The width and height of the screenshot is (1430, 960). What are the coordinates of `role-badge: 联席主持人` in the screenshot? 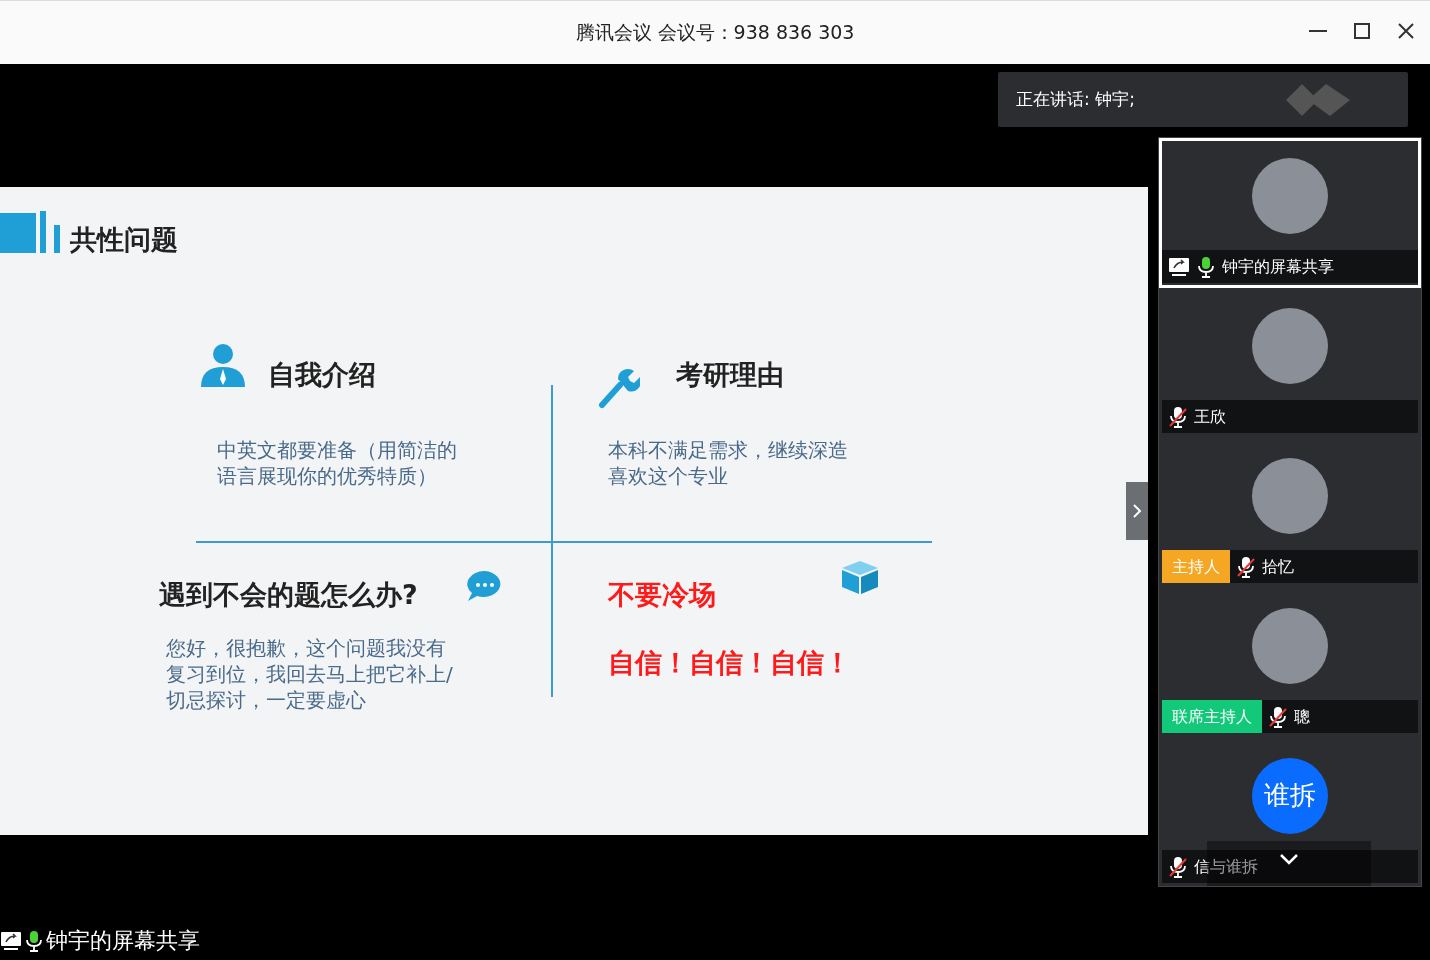 It's located at (1212, 716).